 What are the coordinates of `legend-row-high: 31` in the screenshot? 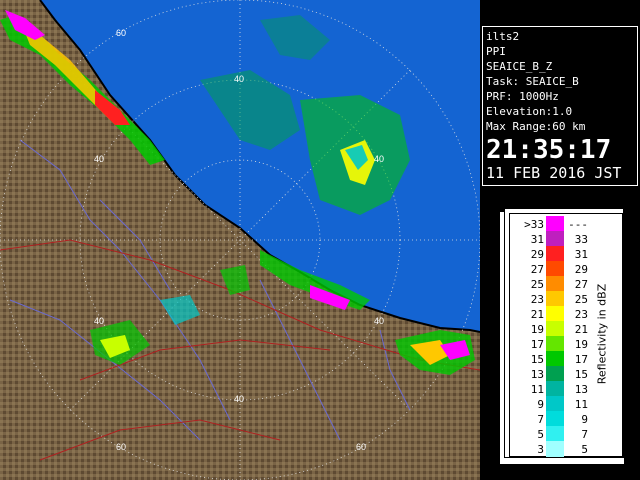 It's located at (581, 254).